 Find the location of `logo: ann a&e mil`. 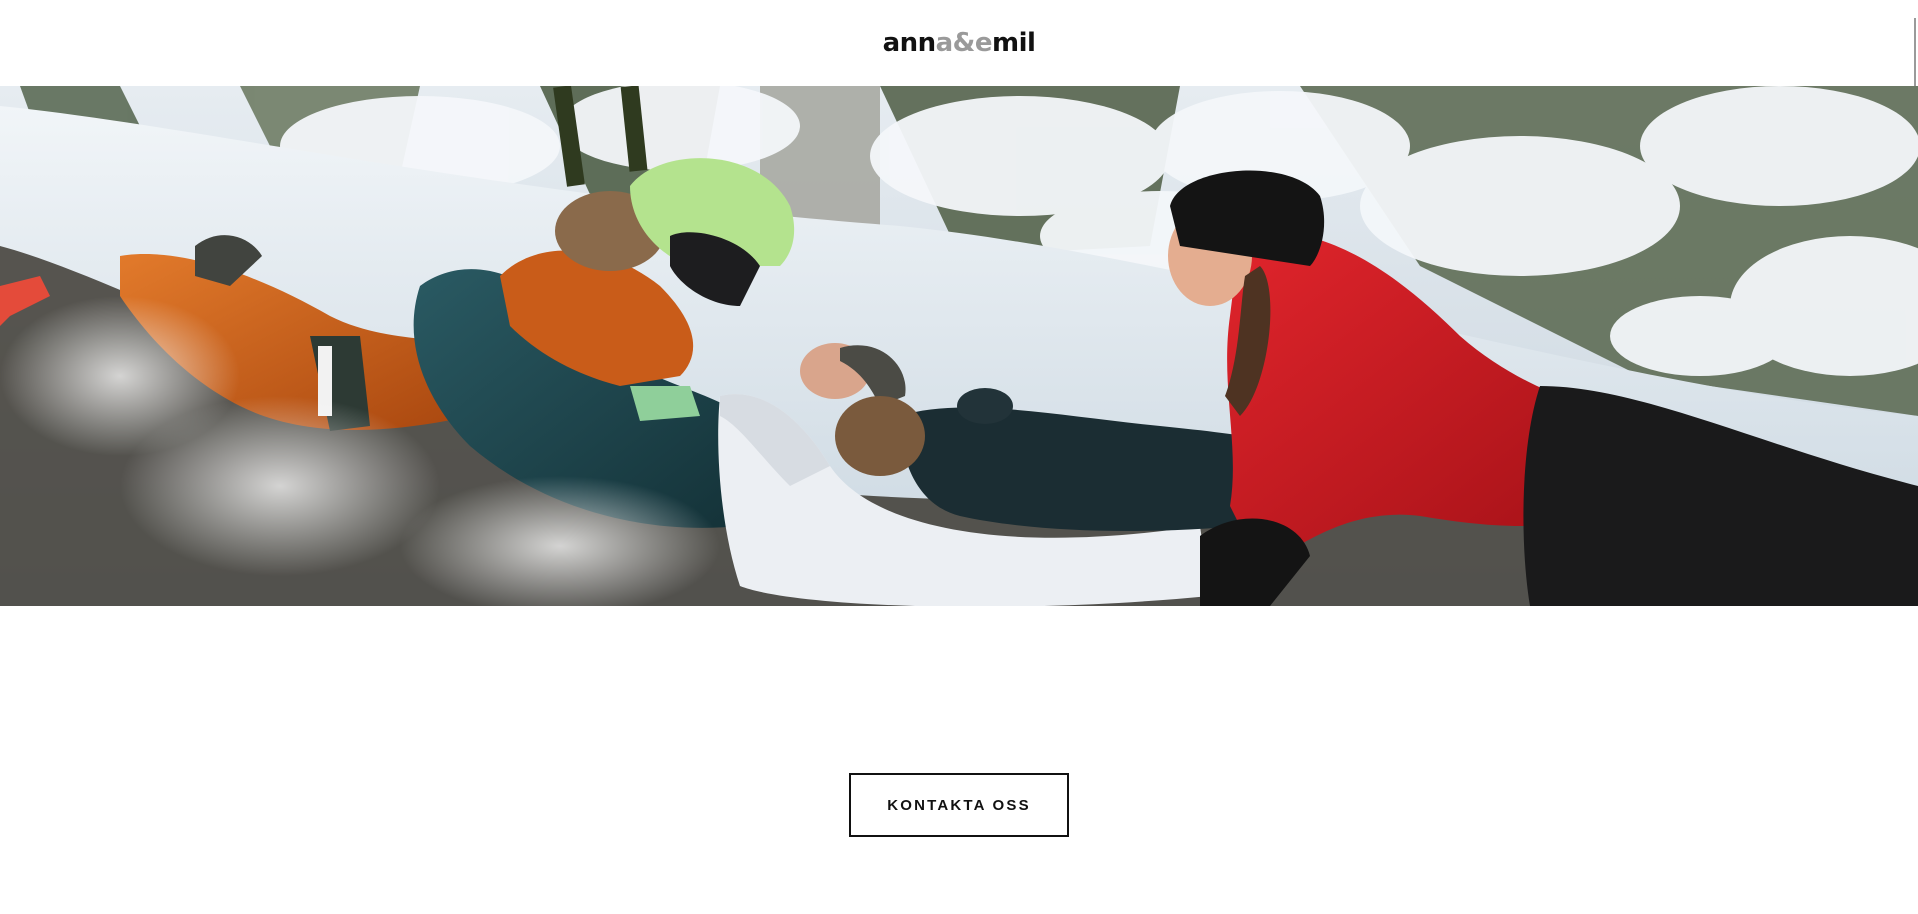

logo: ann a&e mil is located at coordinates (959, 43).